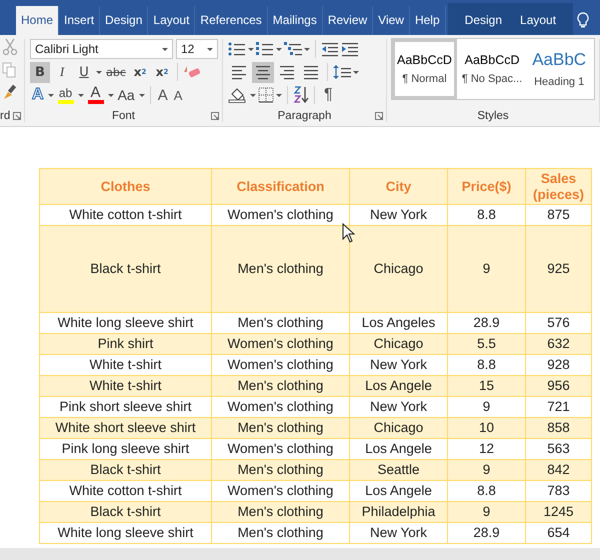 The width and height of the screenshot is (600, 560). I want to click on table-cell: 10, so click(487, 428).